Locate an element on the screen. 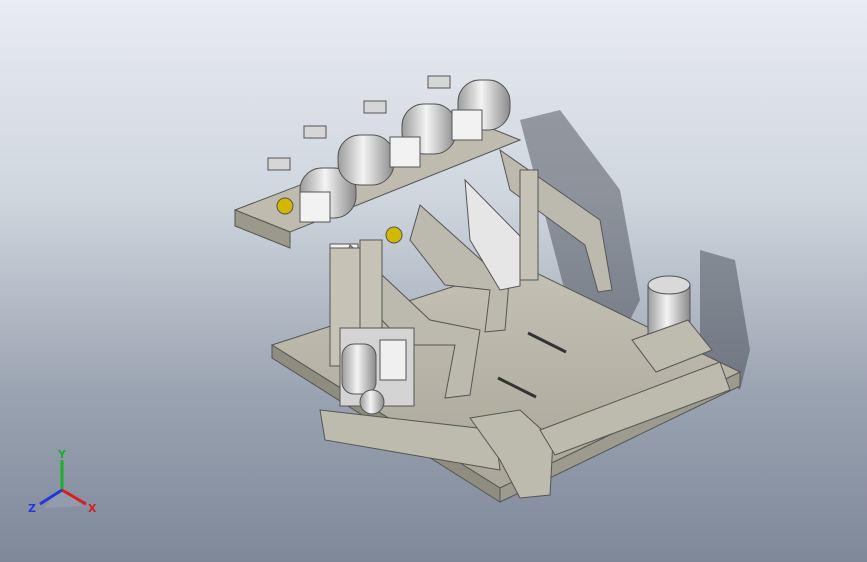 This screenshot has width=867, height=562. left-clamp-housing is located at coordinates (377, 371).